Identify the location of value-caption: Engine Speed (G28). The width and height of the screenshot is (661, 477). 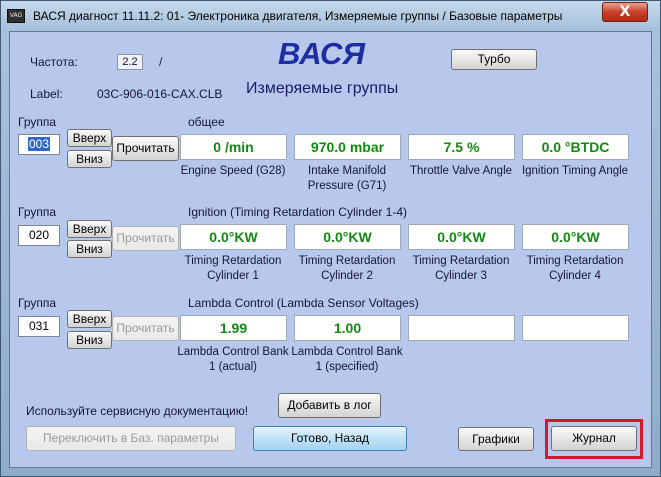
(233, 171).